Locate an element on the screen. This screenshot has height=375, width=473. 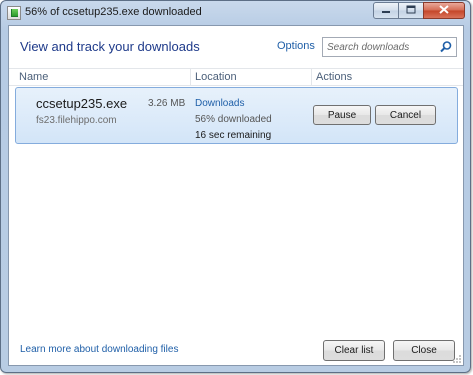
search-icon is located at coordinates (446, 47).